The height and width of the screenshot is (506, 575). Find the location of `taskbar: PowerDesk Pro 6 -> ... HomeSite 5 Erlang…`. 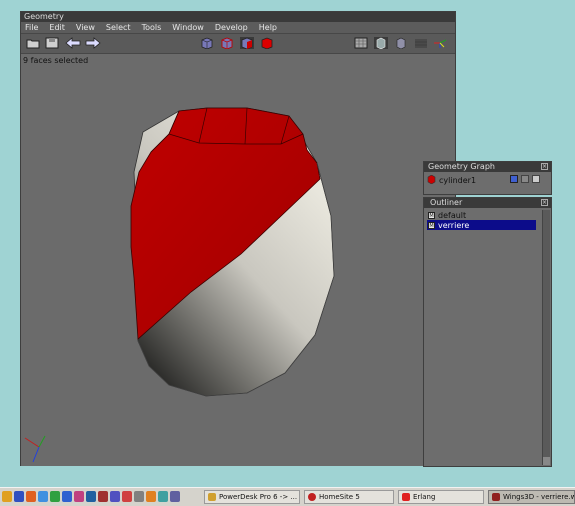

taskbar: PowerDesk Pro 6 -> ... HomeSite 5 Erlang… is located at coordinates (287, 496).